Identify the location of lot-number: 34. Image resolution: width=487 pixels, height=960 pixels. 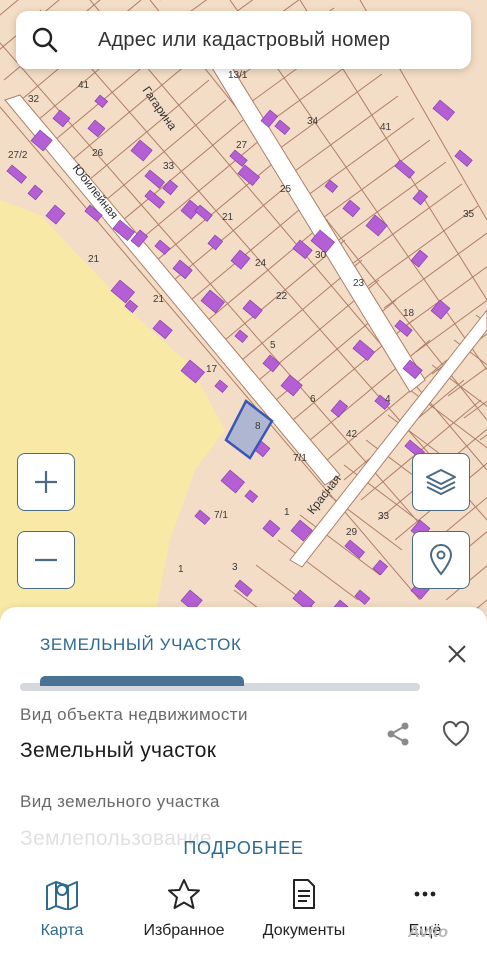
(313, 121).